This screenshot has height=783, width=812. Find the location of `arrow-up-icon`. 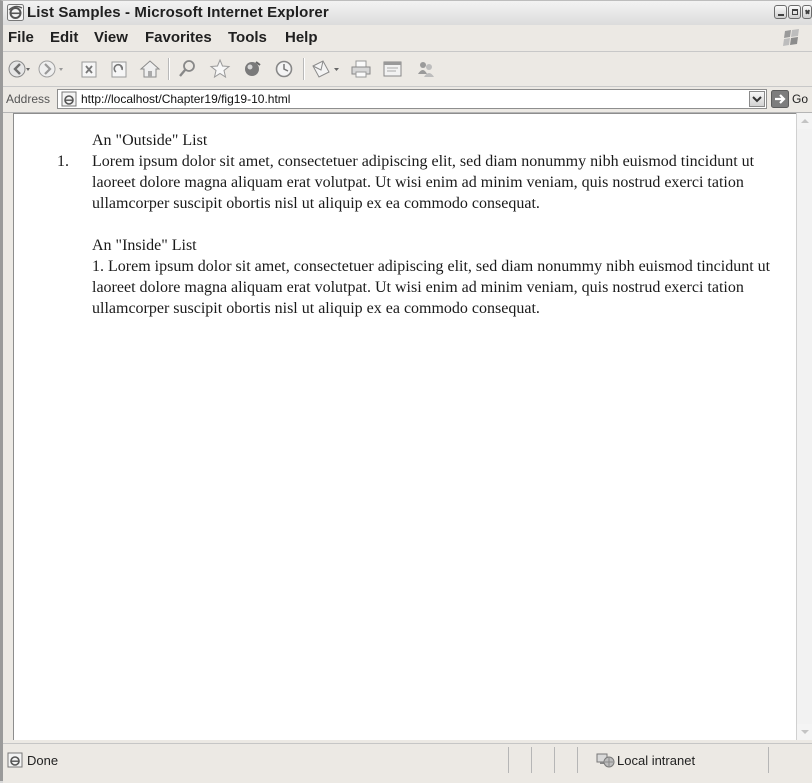

arrow-up-icon is located at coordinates (805, 121).